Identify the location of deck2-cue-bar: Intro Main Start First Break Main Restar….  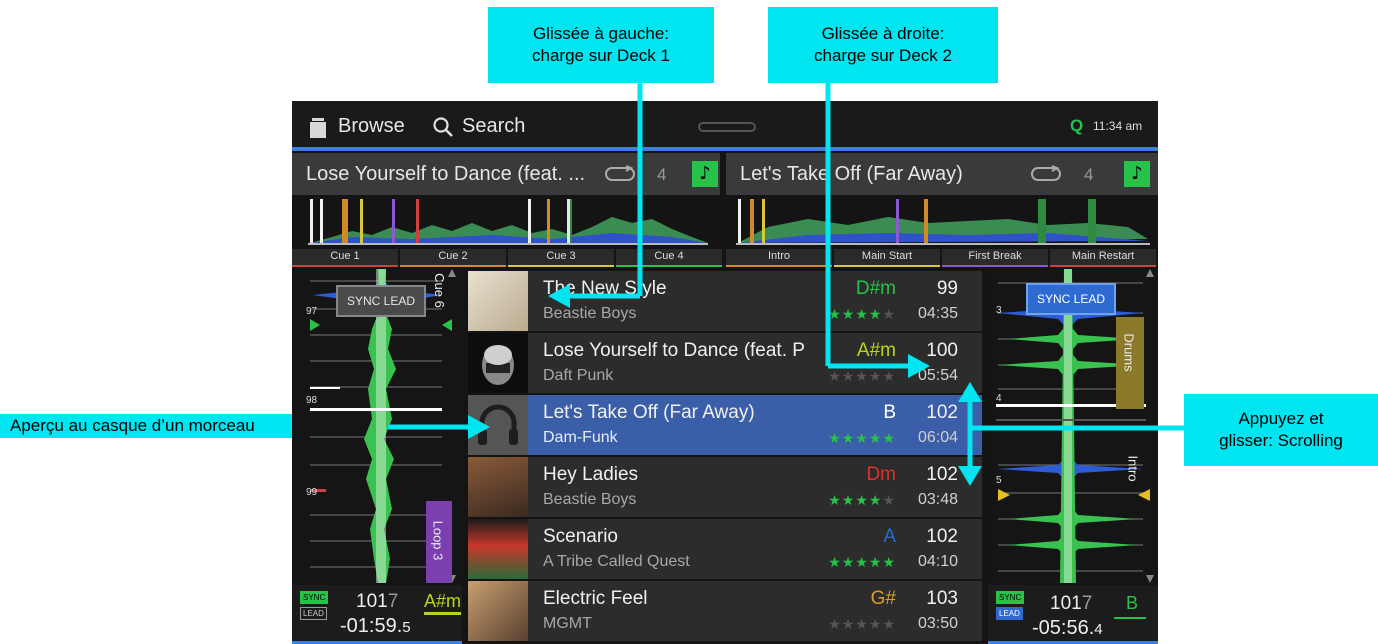
(942, 258).